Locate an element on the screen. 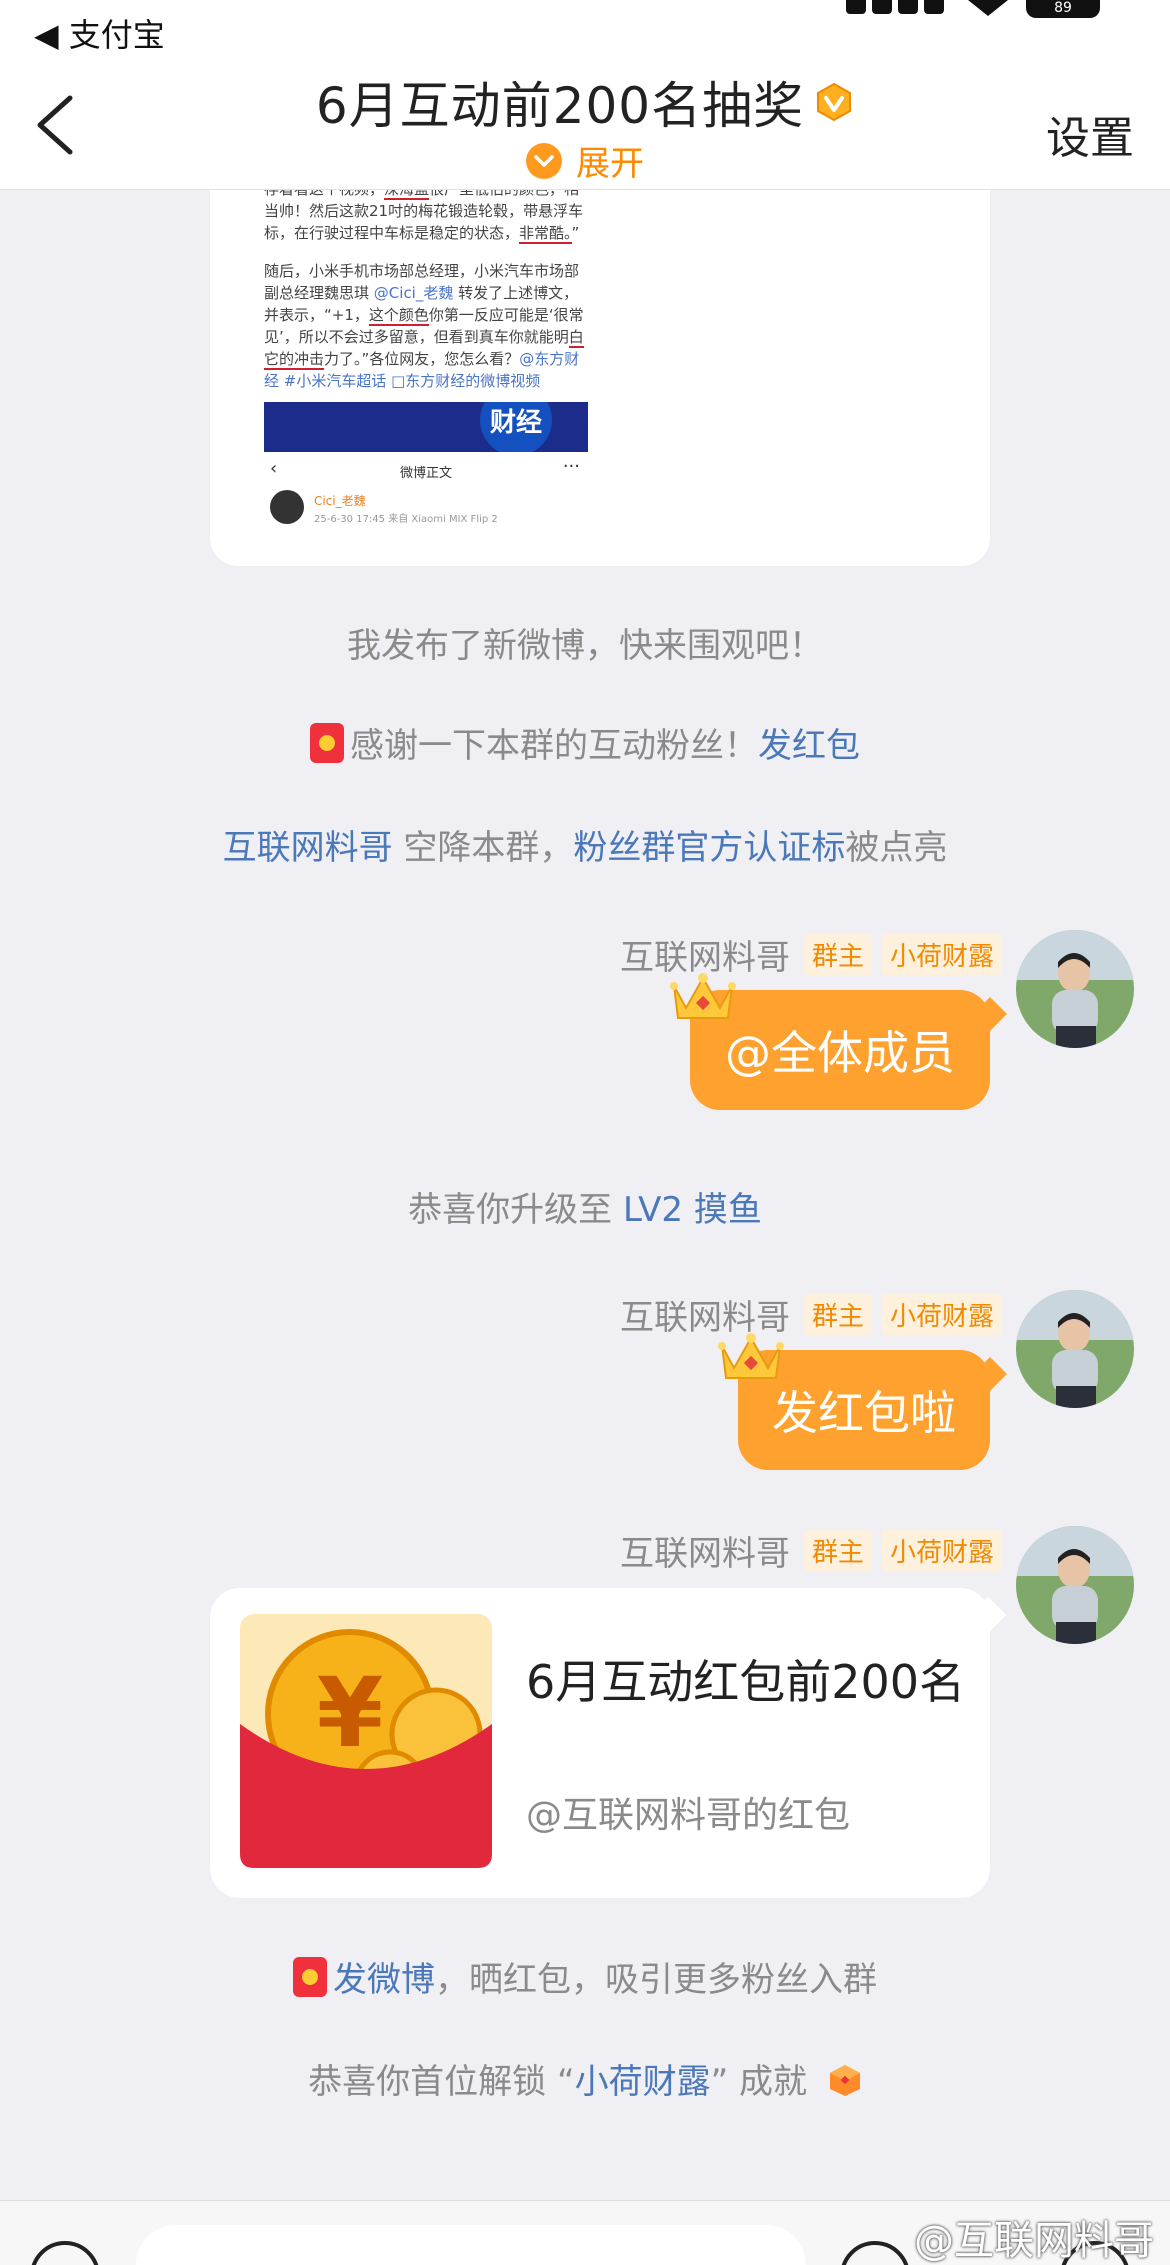  message-input is located at coordinates (471, 2245).